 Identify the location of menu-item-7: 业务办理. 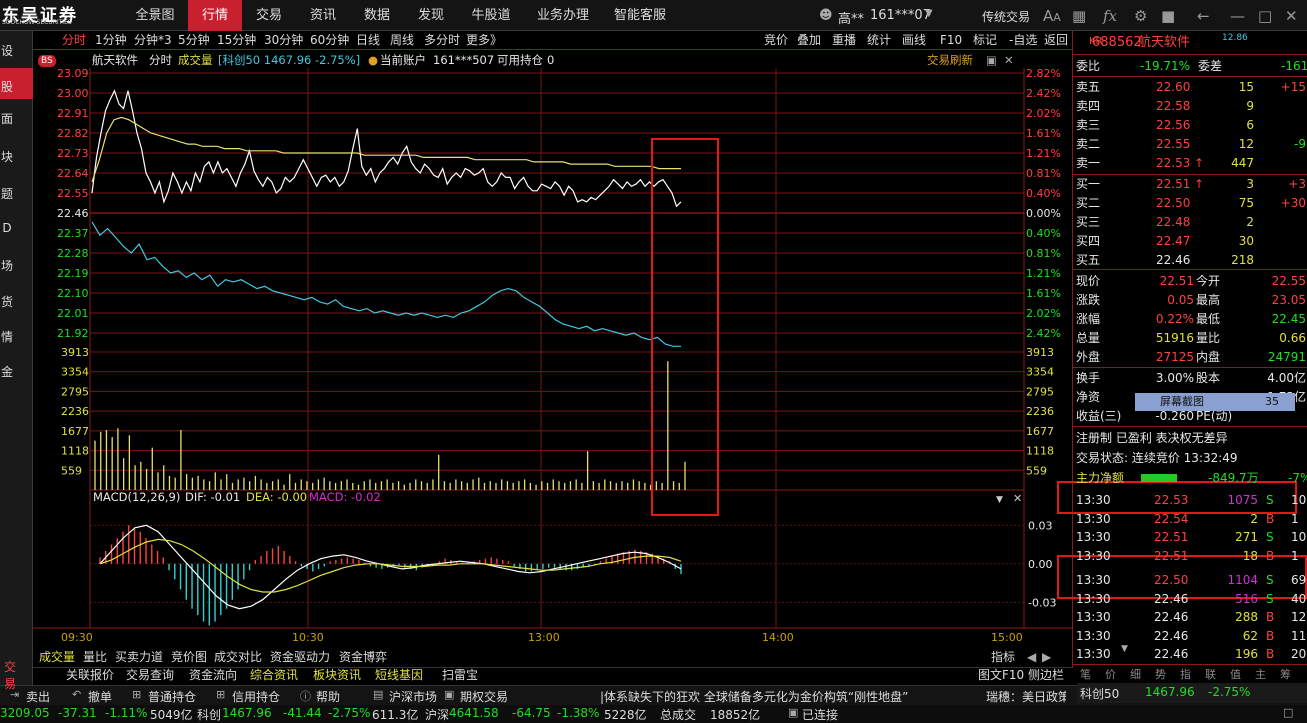
(563, 15).